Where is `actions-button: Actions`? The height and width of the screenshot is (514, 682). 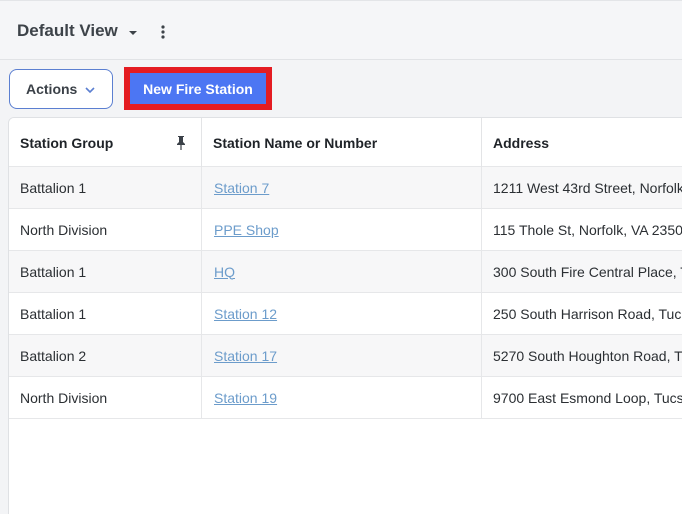
actions-button: Actions is located at coordinates (61, 89).